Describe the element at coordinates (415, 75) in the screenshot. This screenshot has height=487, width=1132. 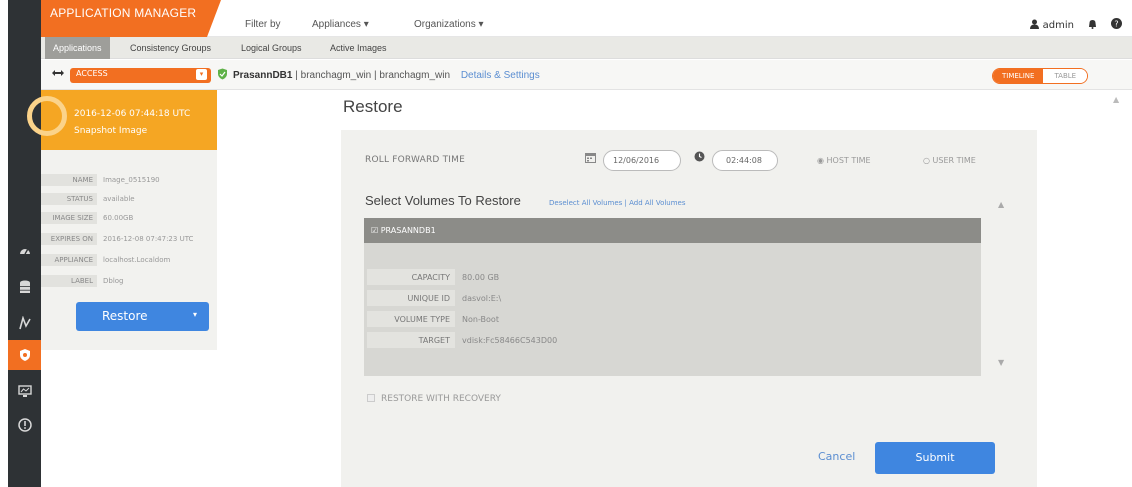
I see `host-name-2: branchagm_win` at that location.